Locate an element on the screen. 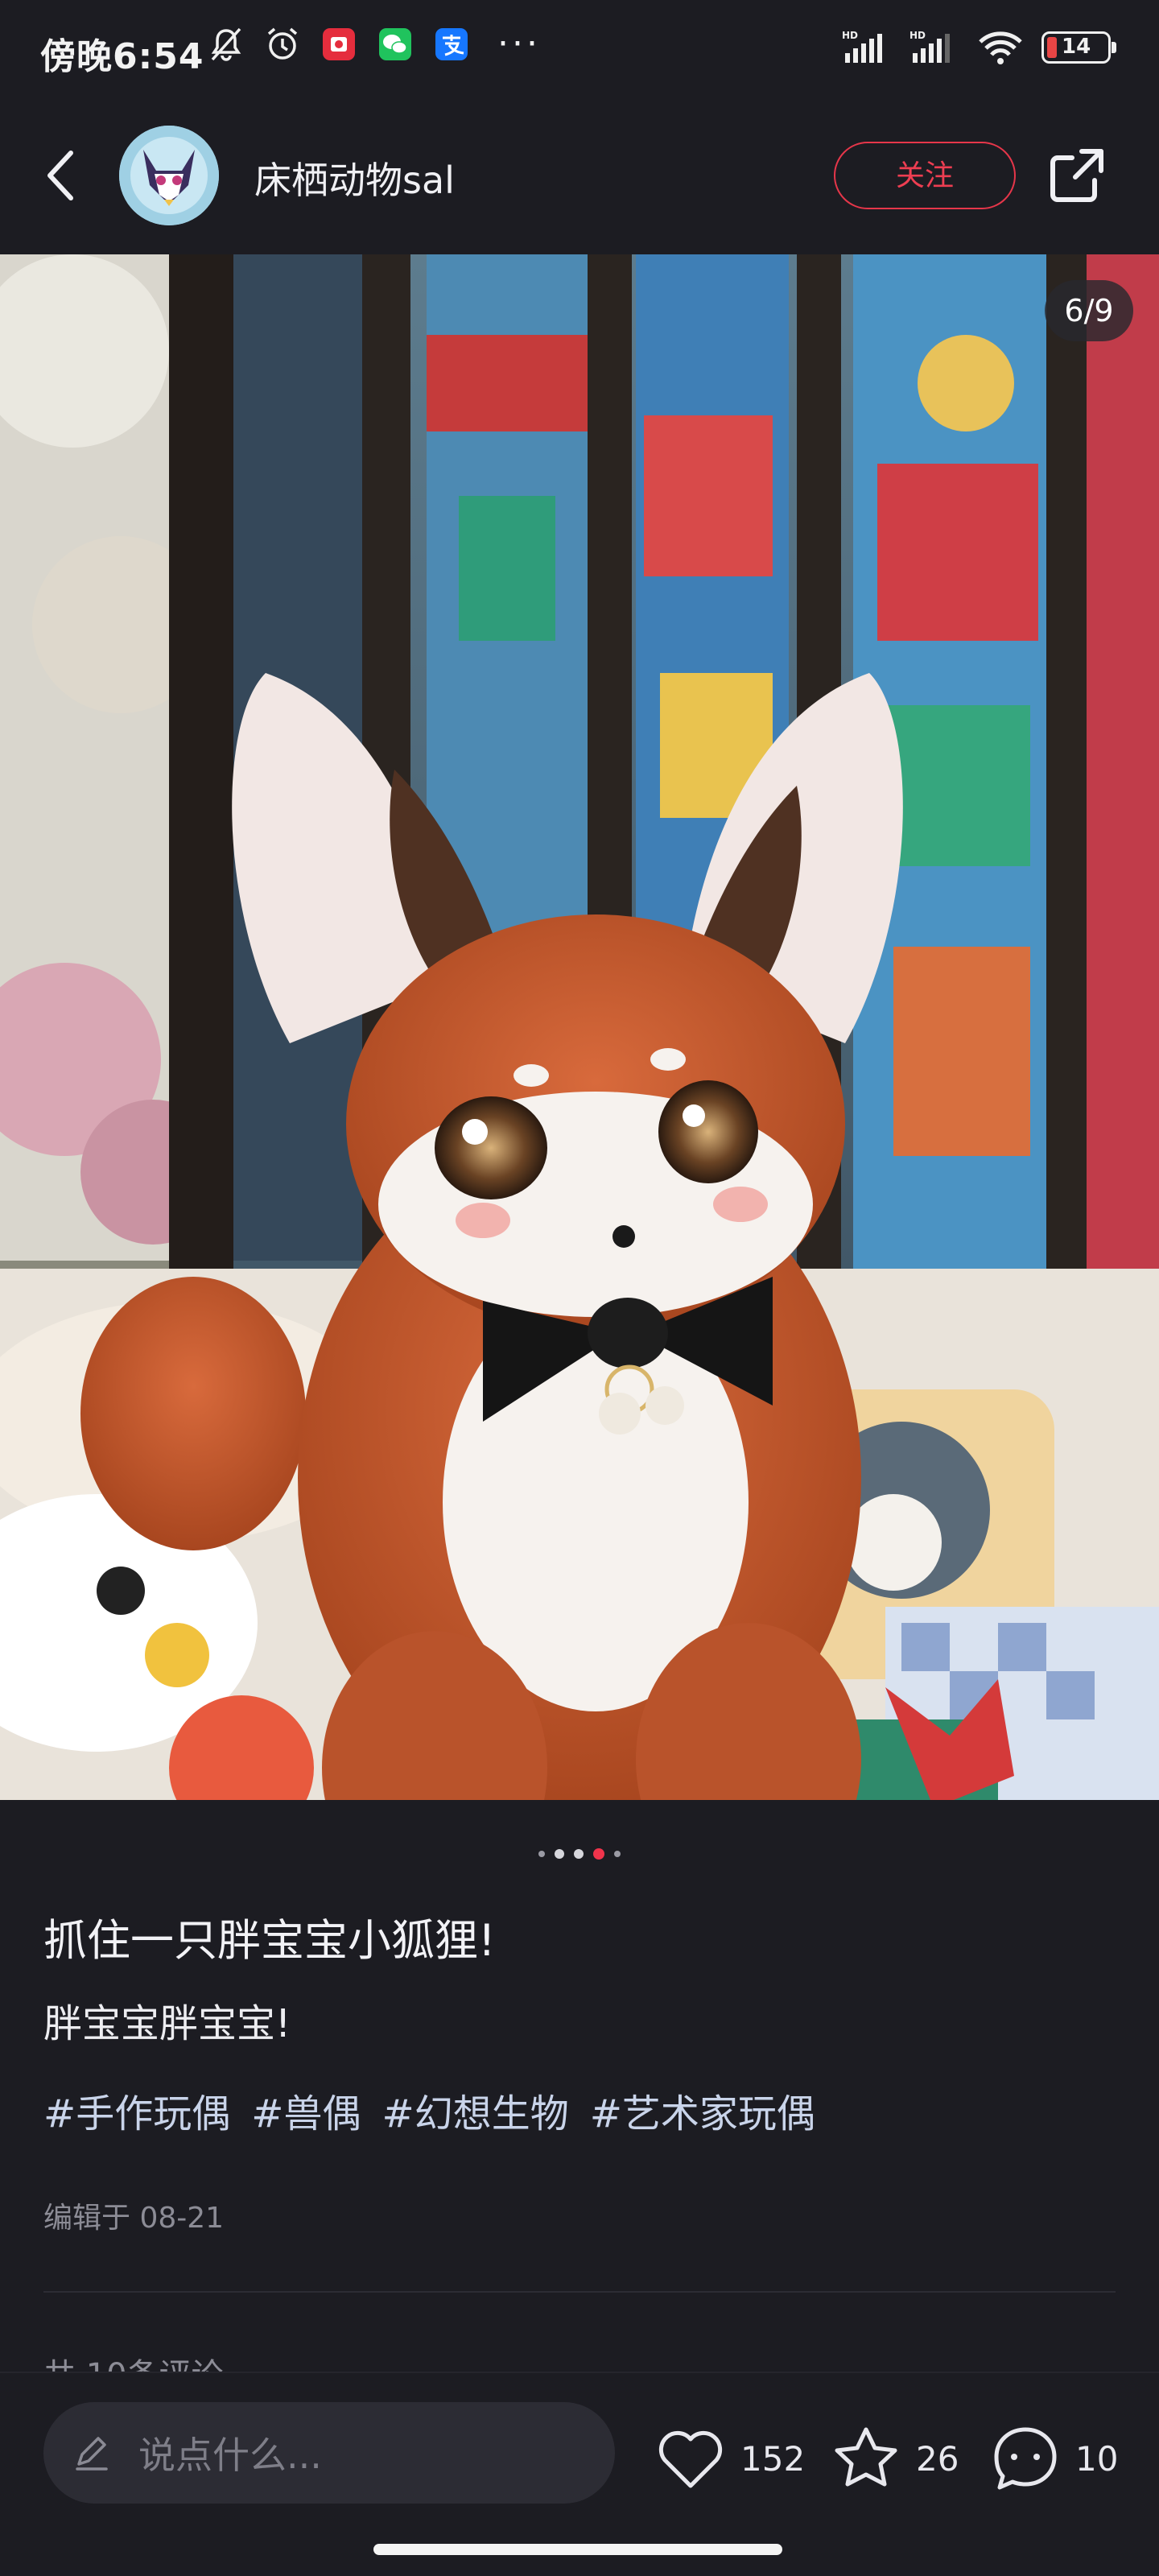 Image resolution: width=1159 pixels, height=2576 pixels. edit-date: 编辑于 08-21 is located at coordinates (134, 2218).